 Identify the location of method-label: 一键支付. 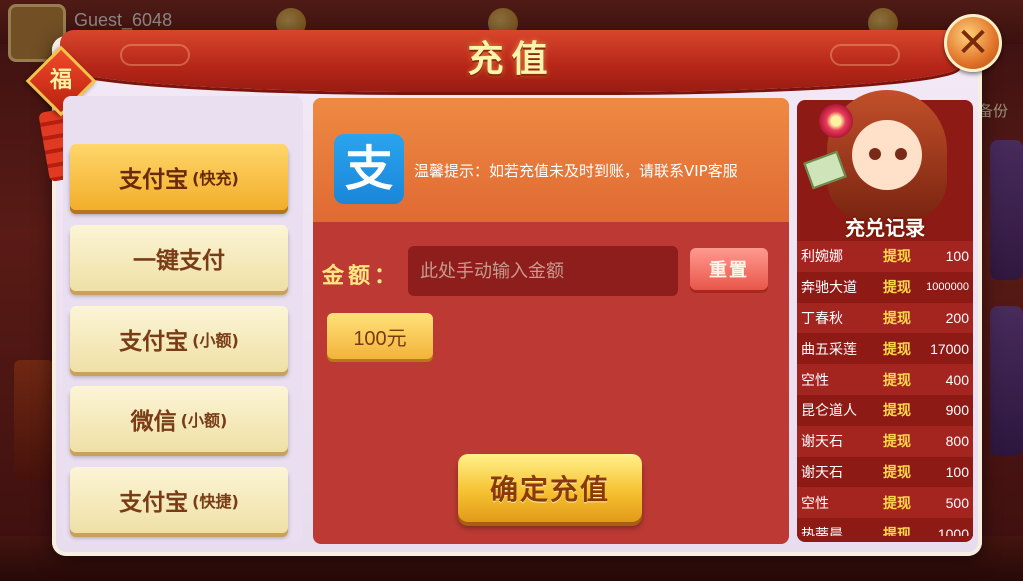
(179, 261).